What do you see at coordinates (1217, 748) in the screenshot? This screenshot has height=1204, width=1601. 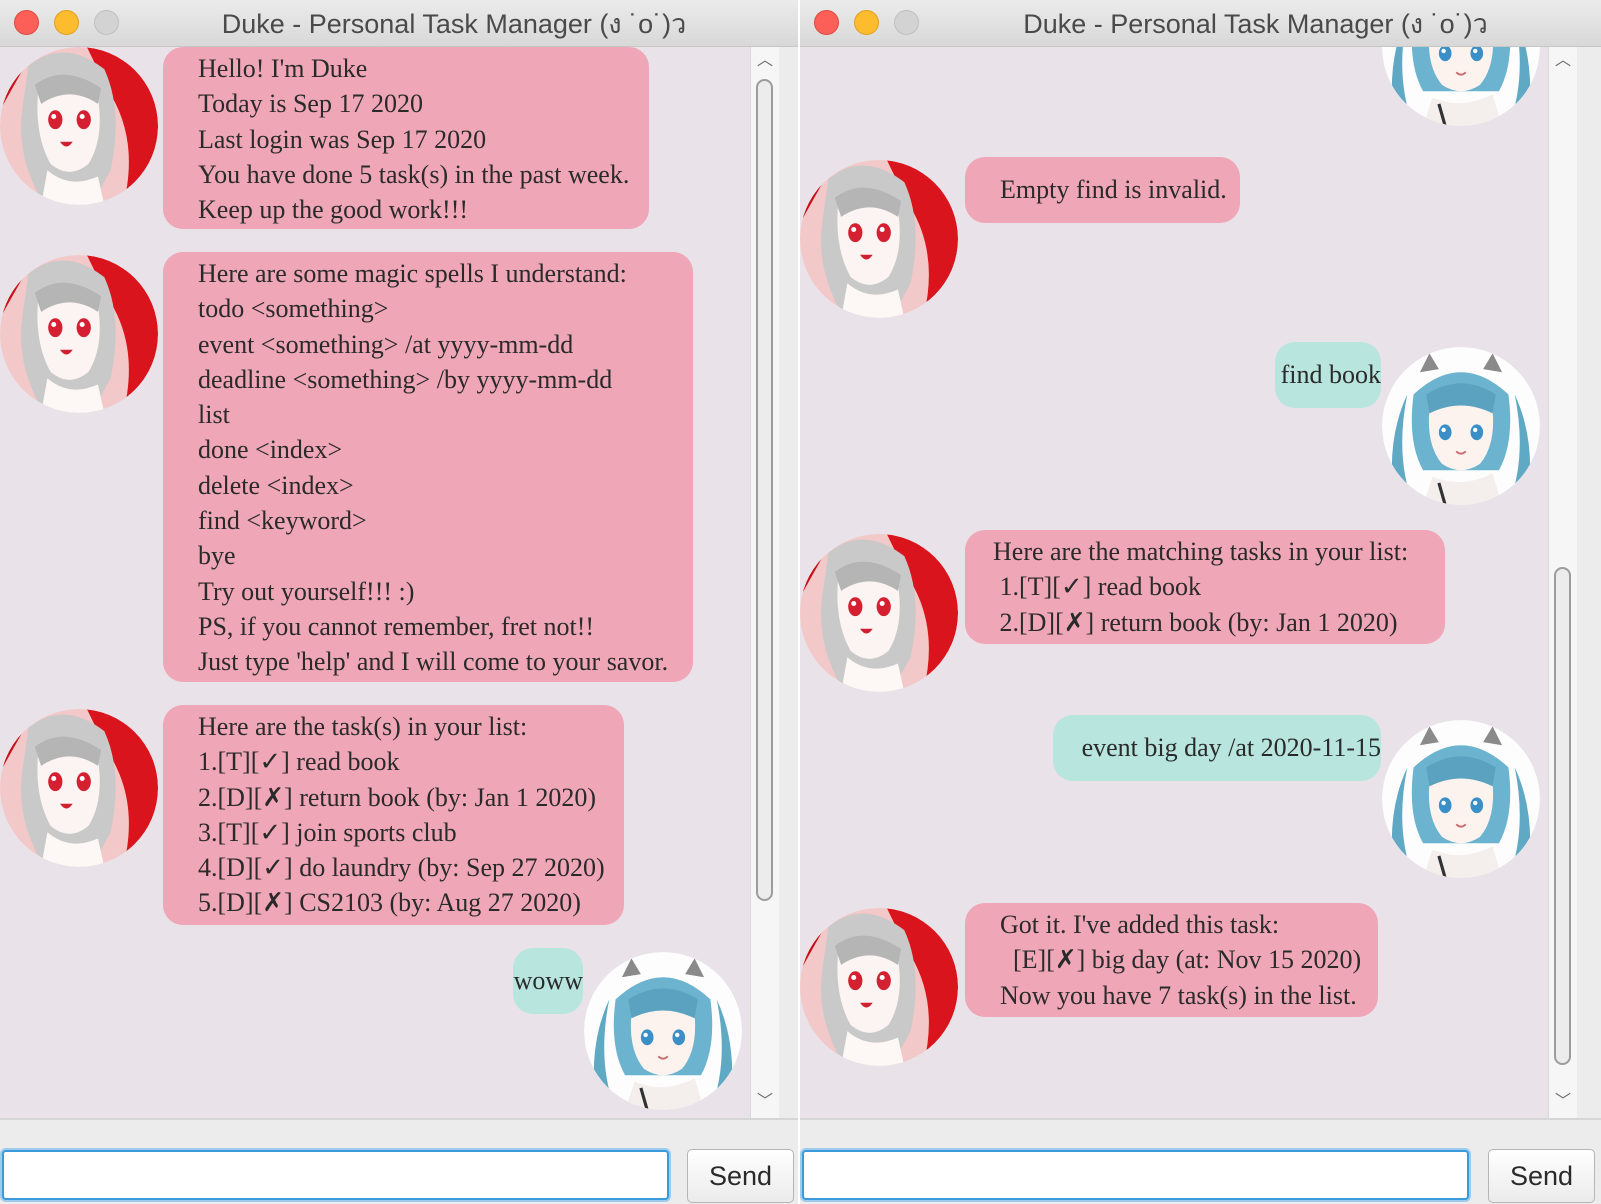 I see `user-message: event big day /at 2020-11-15` at bounding box center [1217, 748].